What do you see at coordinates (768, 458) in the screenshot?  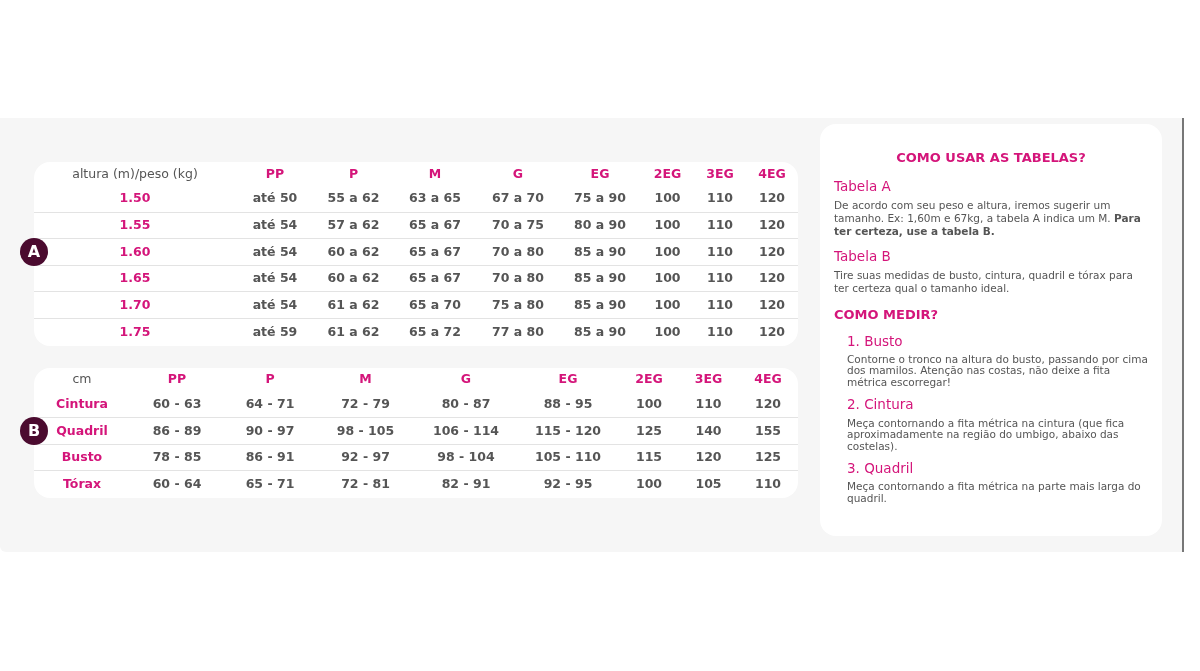 I see `table-cell: 125` at bounding box center [768, 458].